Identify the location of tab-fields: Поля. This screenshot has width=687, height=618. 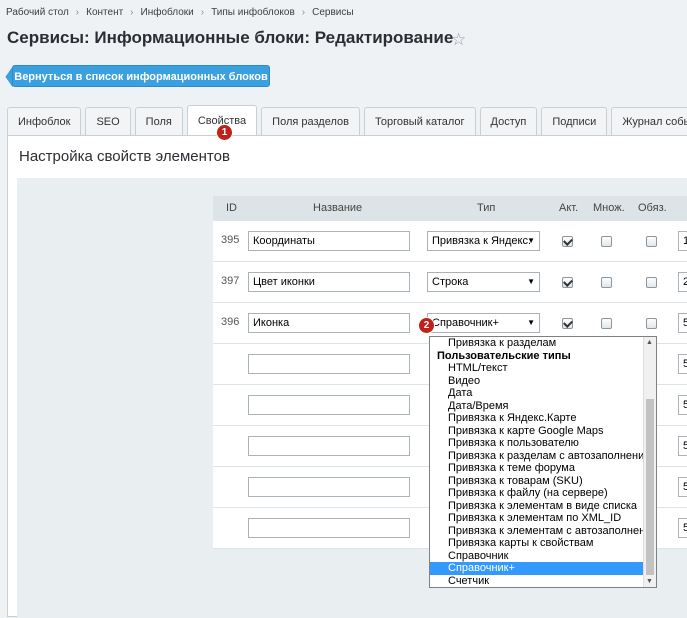
(158, 121).